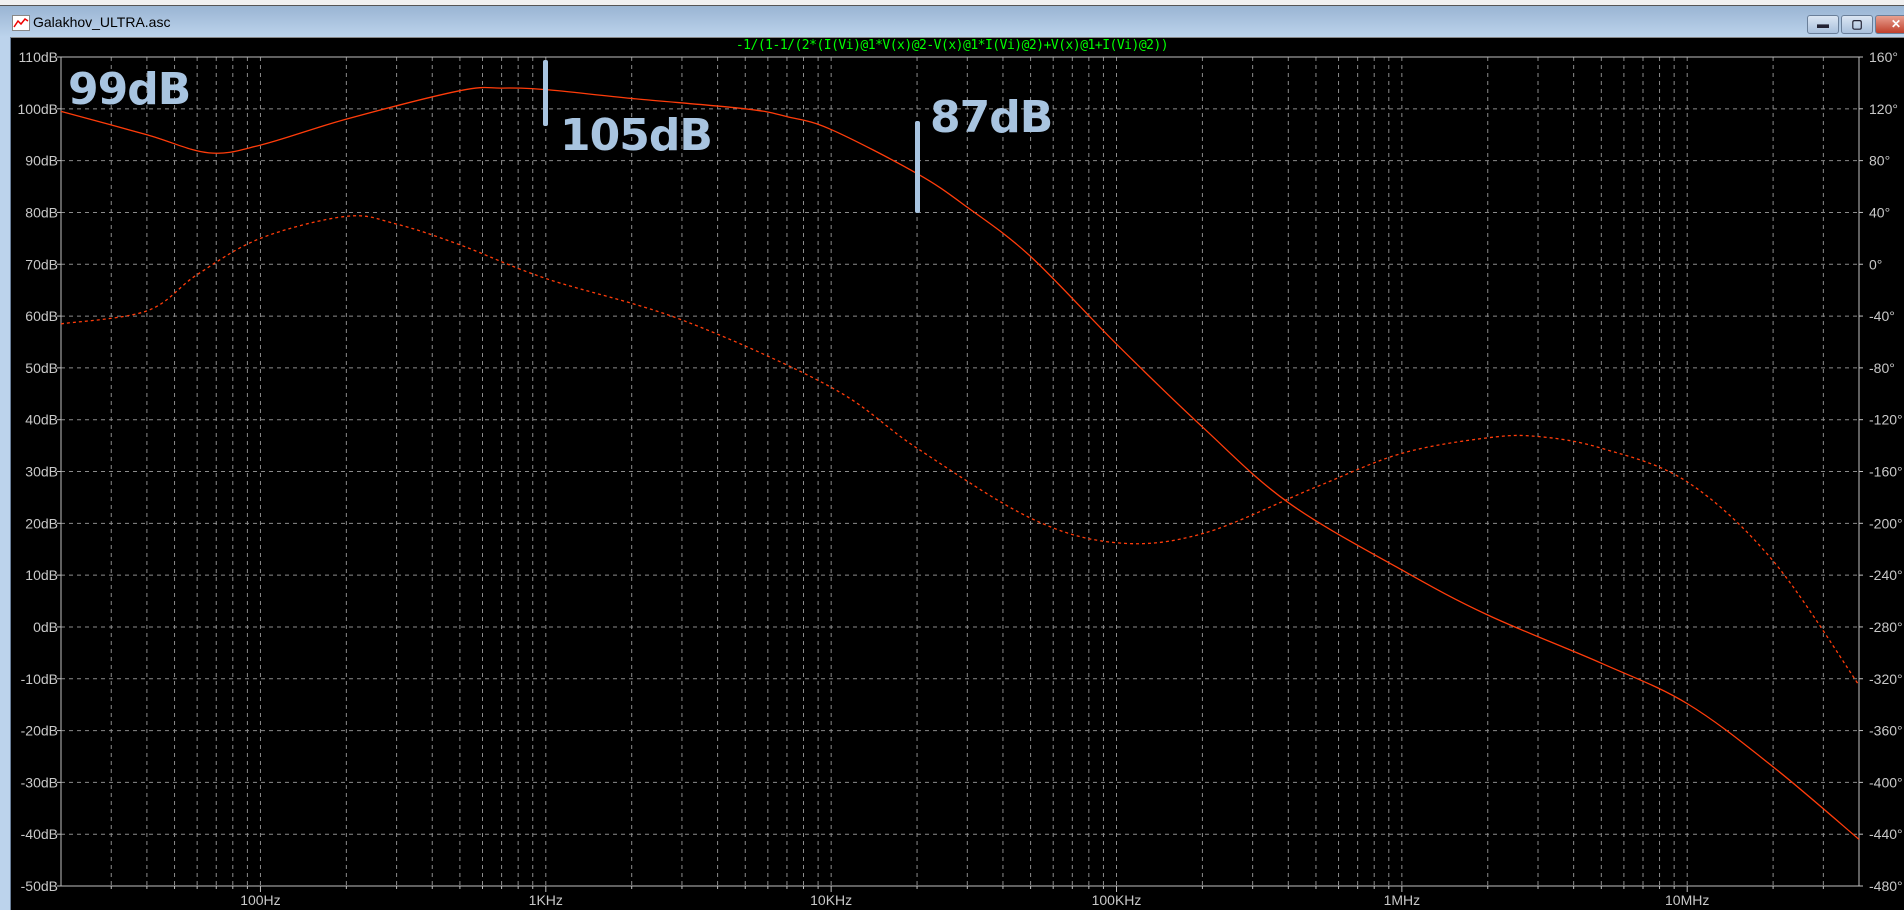 The height and width of the screenshot is (910, 1904). I want to click on x-tick-label: 10MHz, so click(1687, 900).